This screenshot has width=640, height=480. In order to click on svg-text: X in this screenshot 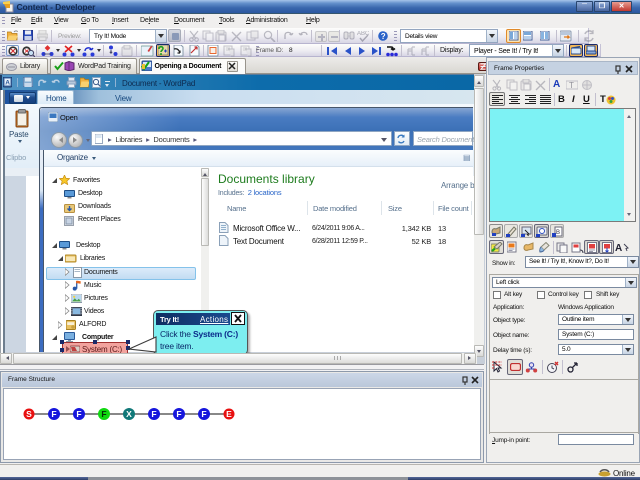, I will do `click(129, 414)`.